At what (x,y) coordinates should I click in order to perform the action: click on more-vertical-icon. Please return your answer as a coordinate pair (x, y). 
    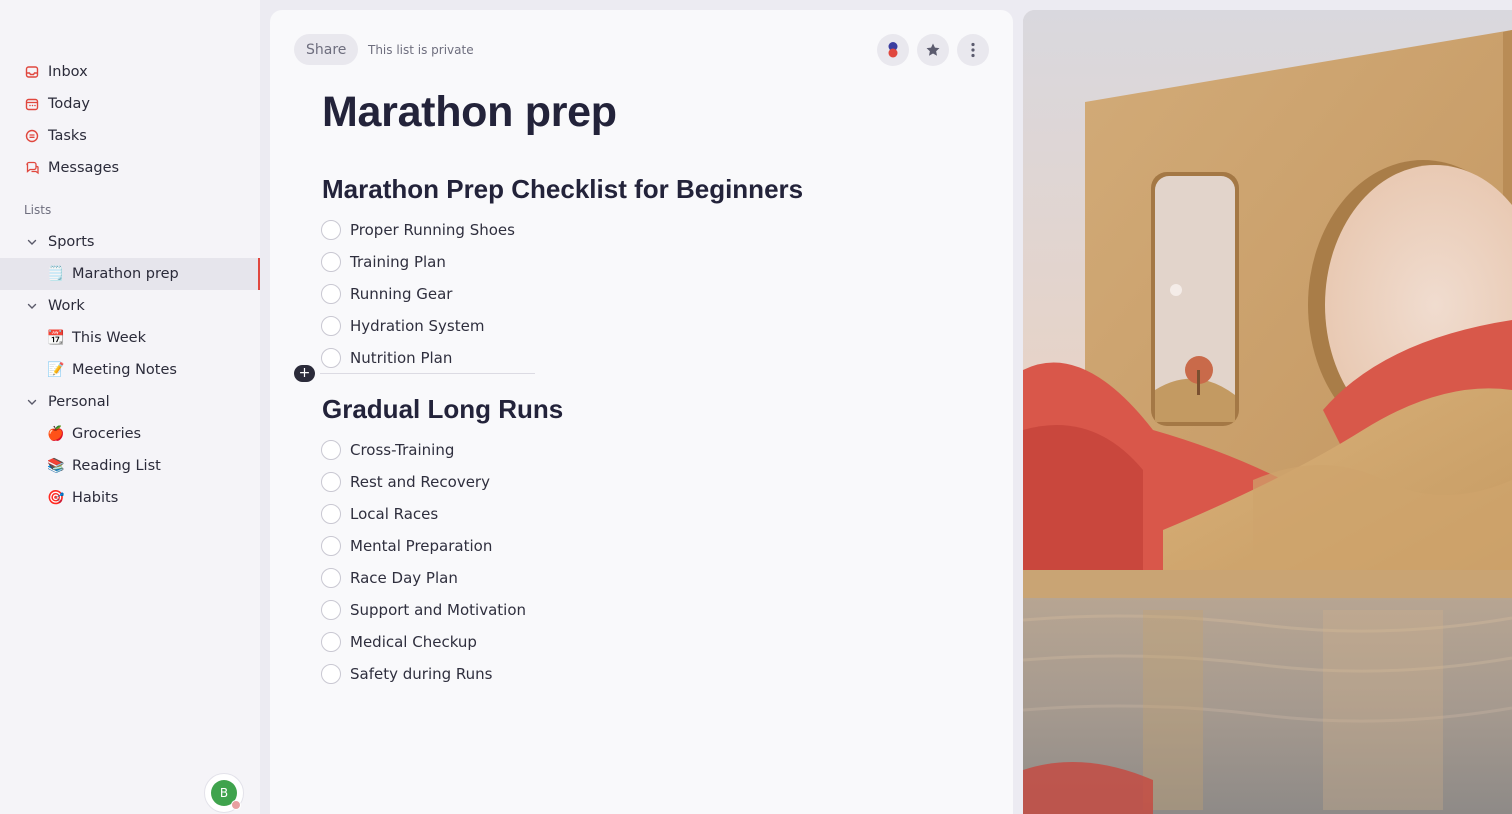
    Looking at the image, I should click on (973, 50).